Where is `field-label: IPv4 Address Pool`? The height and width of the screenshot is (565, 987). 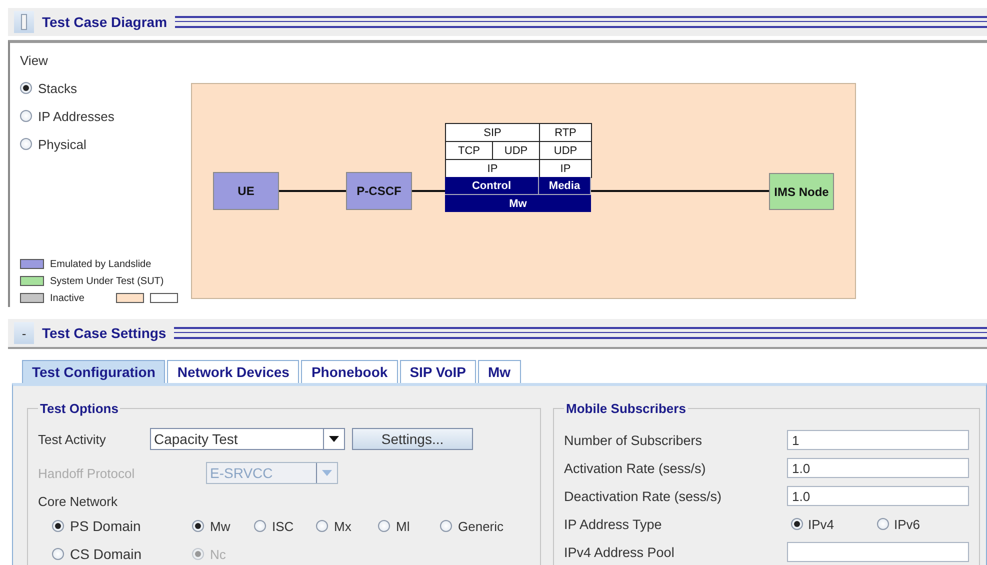 field-label: IPv4 Address Pool is located at coordinates (620, 552).